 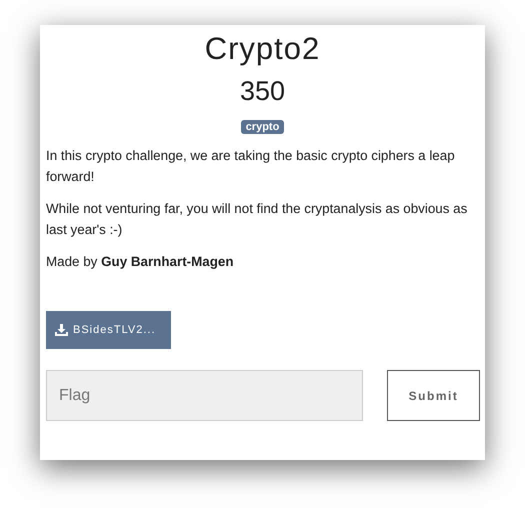 I want to click on description-paragraph: In this crypto challenge, we are taking the basic crypto ciphers a leap forward!, so click(x=251, y=166).